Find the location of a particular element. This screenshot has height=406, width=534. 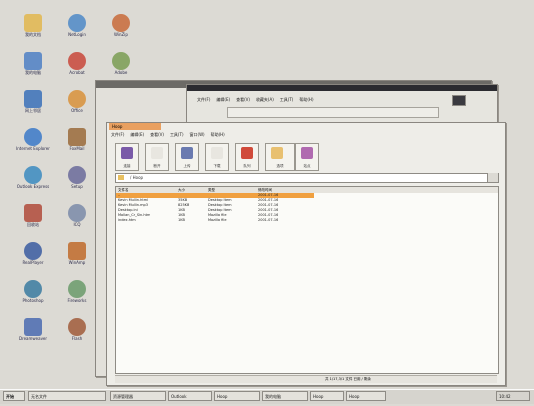

desktop-icon: 我的电脑 is located at coordinates (33, 70).